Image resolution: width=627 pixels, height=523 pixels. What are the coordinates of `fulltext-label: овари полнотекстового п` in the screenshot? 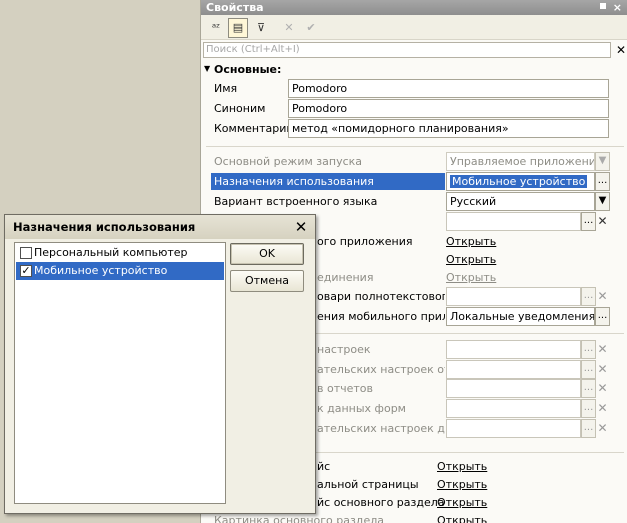 It's located at (381, 296).